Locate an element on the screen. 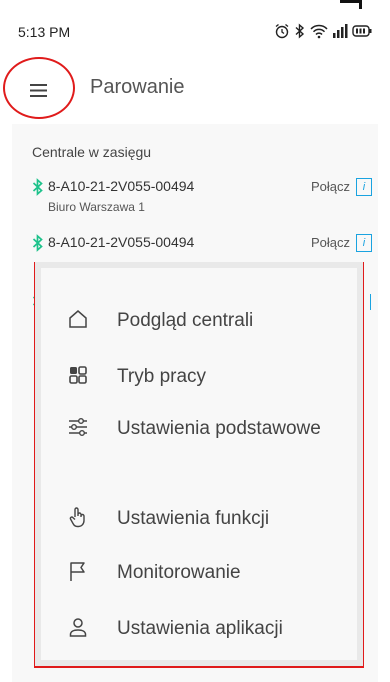  menu-item-label: Monitorowanie is located at coordinates (179, 572).